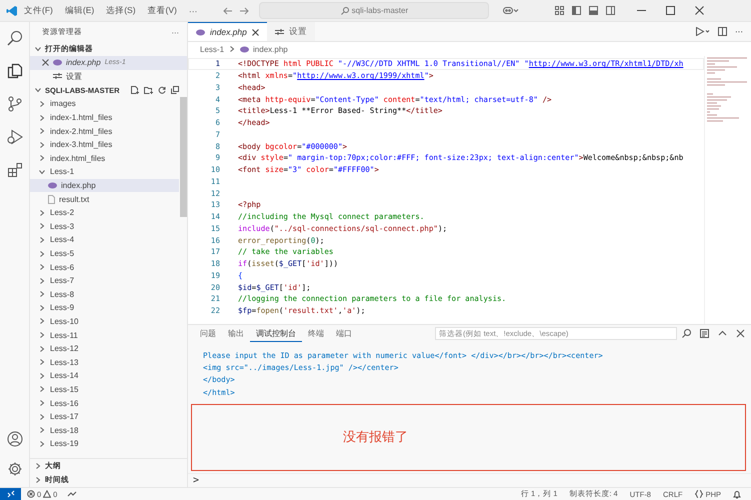 This screenshot has width=751, height=500. Describe the element at coordinates (104, 281) in the screenshot. I see `folder-item: Less-7` at that location.